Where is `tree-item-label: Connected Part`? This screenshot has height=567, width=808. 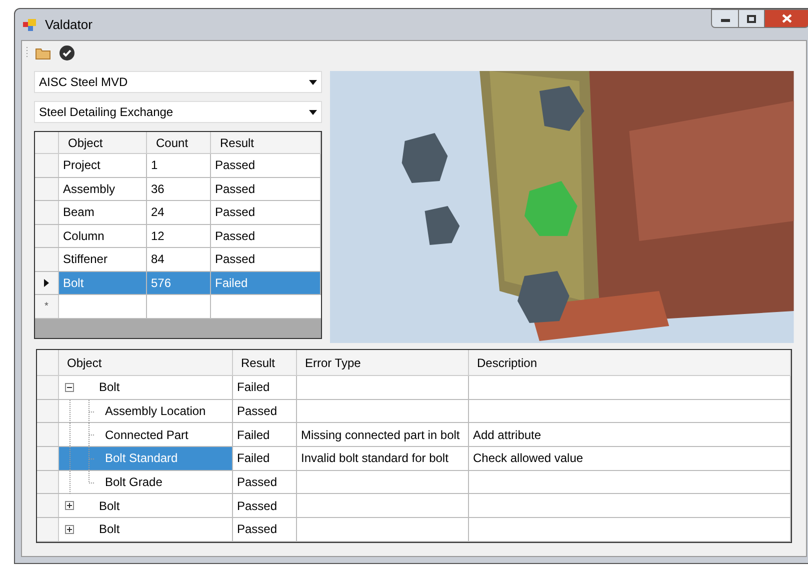
tree-item-label: Connected Part is located at coordinates (146, 435).